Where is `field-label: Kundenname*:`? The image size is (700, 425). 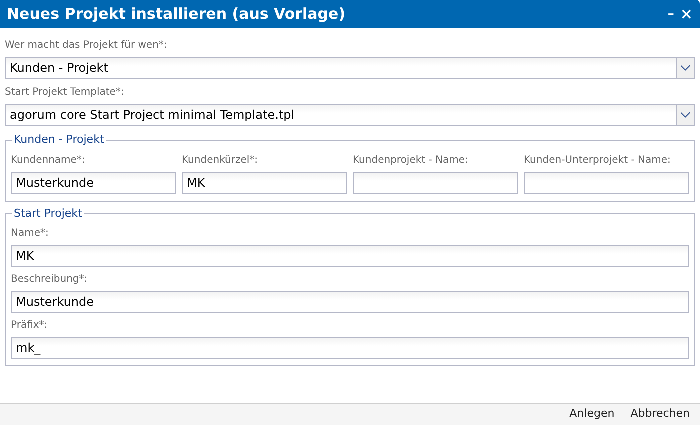
field-label: Kundenname*: is located at coordinates (48, 160).